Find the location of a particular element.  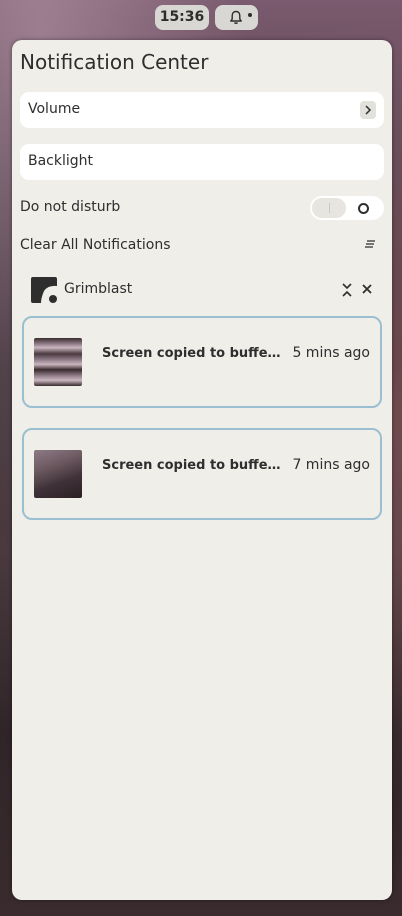

backlight-label: Backlight is located at coordinates (61, 161).